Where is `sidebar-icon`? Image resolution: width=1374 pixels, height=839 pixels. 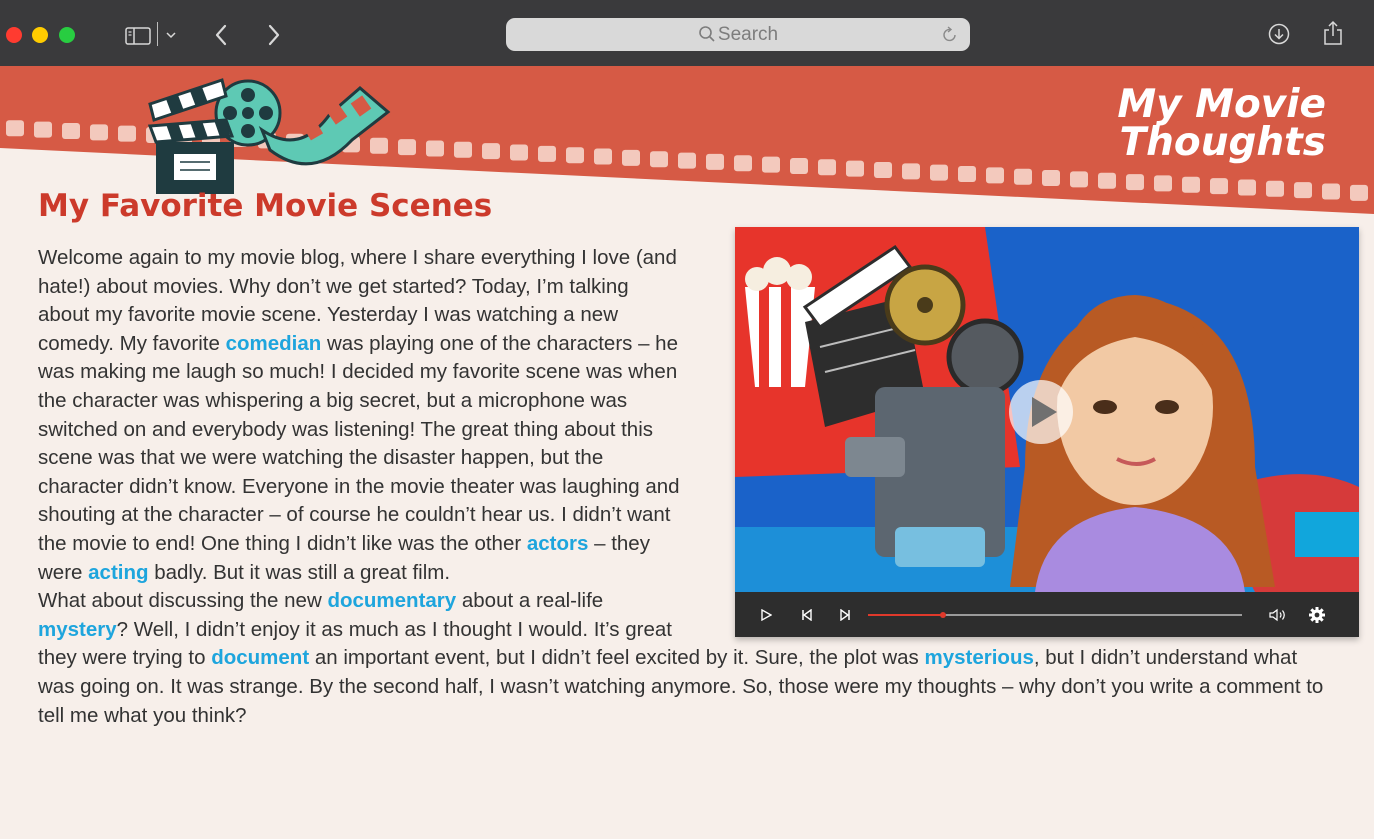 sidebar-icon is located at coordinates (138, 36).